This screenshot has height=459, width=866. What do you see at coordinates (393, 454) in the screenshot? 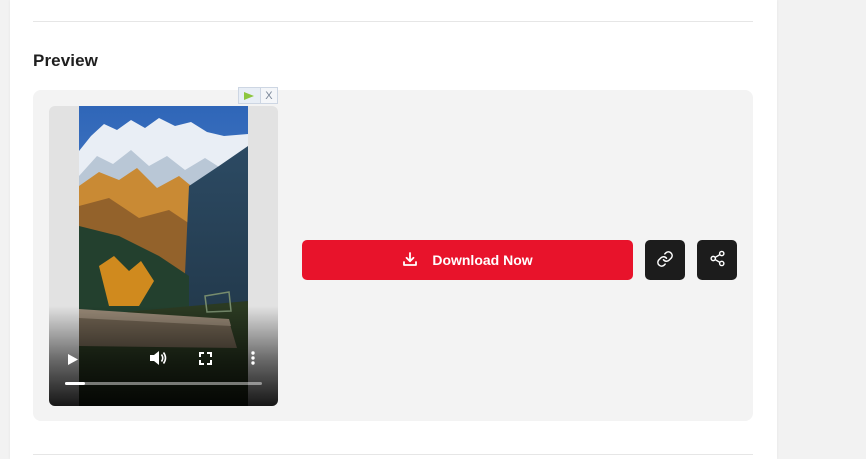
I see `bottom-divider` at bounding box center [393, 454].